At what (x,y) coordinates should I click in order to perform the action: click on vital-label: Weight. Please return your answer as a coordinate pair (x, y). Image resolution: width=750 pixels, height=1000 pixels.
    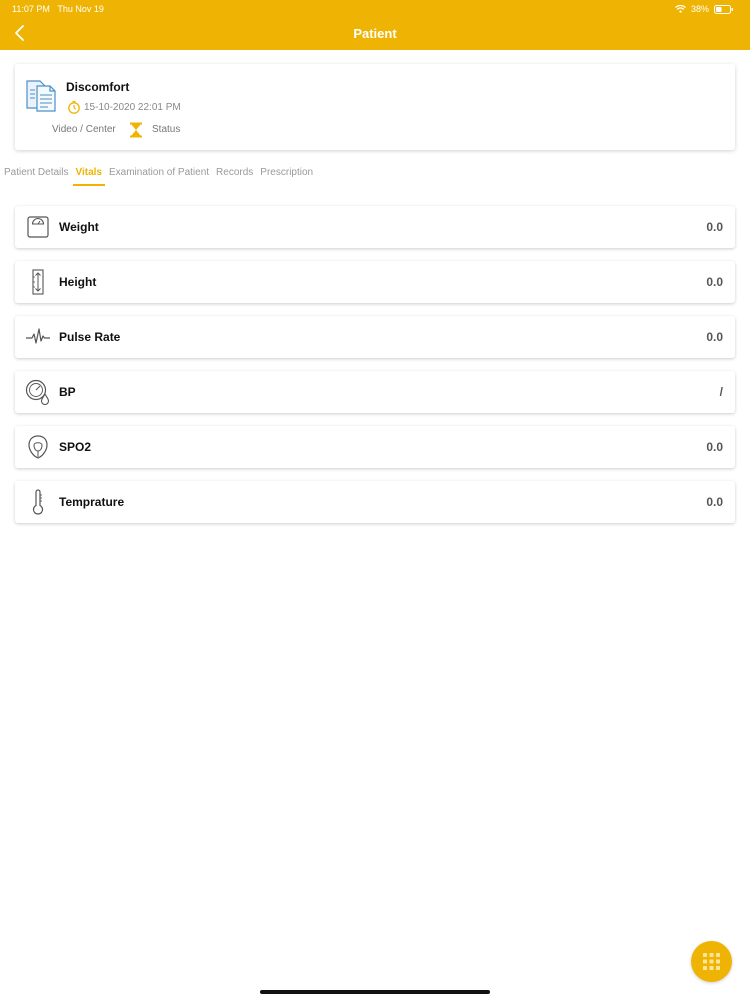
    Looking at the image, I should click on (79, 227).